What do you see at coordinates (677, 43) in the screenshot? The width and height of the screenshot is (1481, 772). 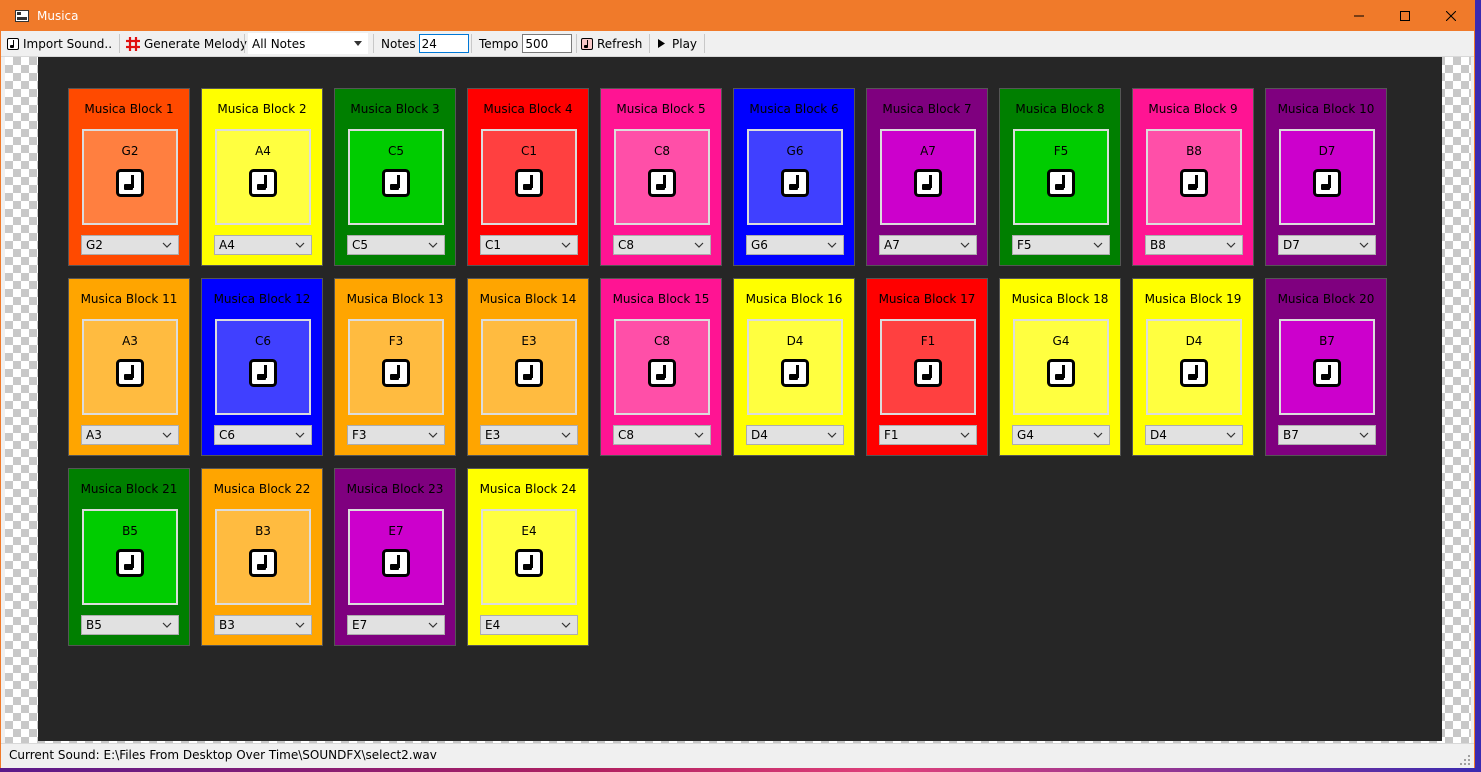 I see `play-button: Play` at bounding box center [677, 43].